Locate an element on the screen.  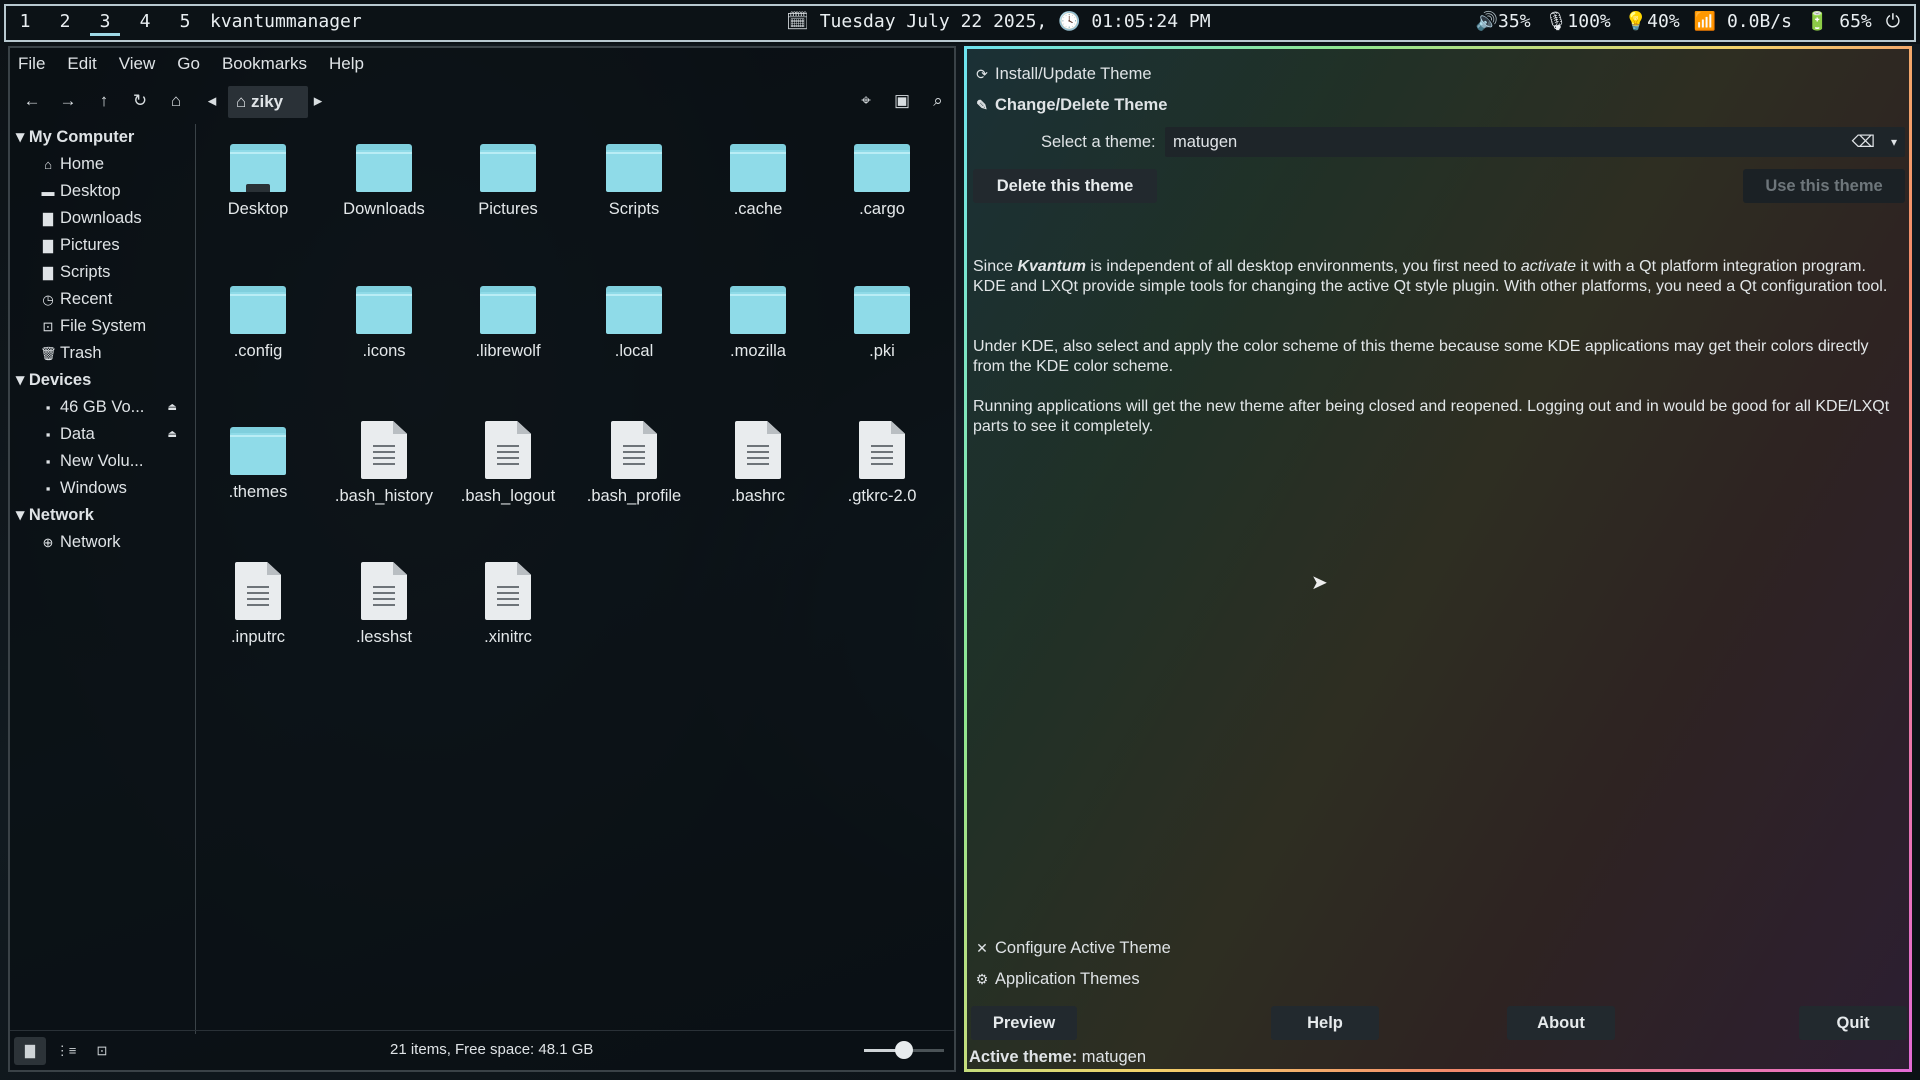
sidebar-item-scripts: ▇ Scripts is located at coordinates (102, 272).